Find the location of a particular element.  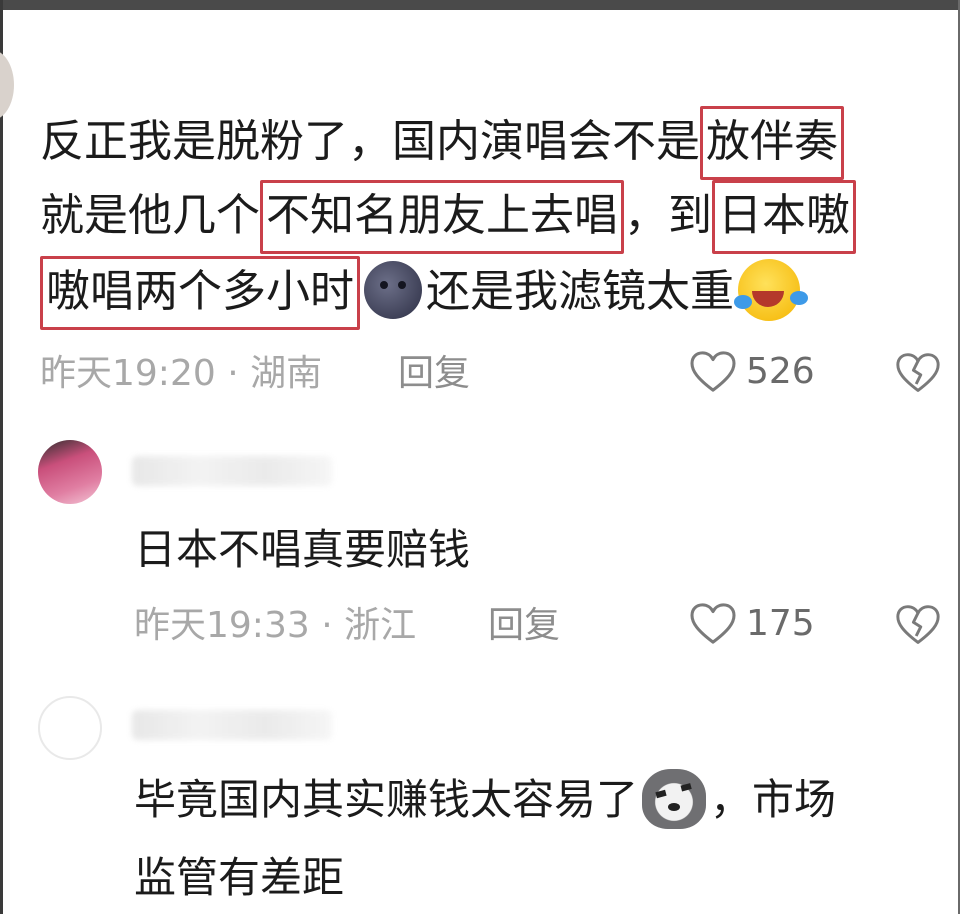

highlight-box: 嗷唱两个多小时 is located at coordinates (200, 293).